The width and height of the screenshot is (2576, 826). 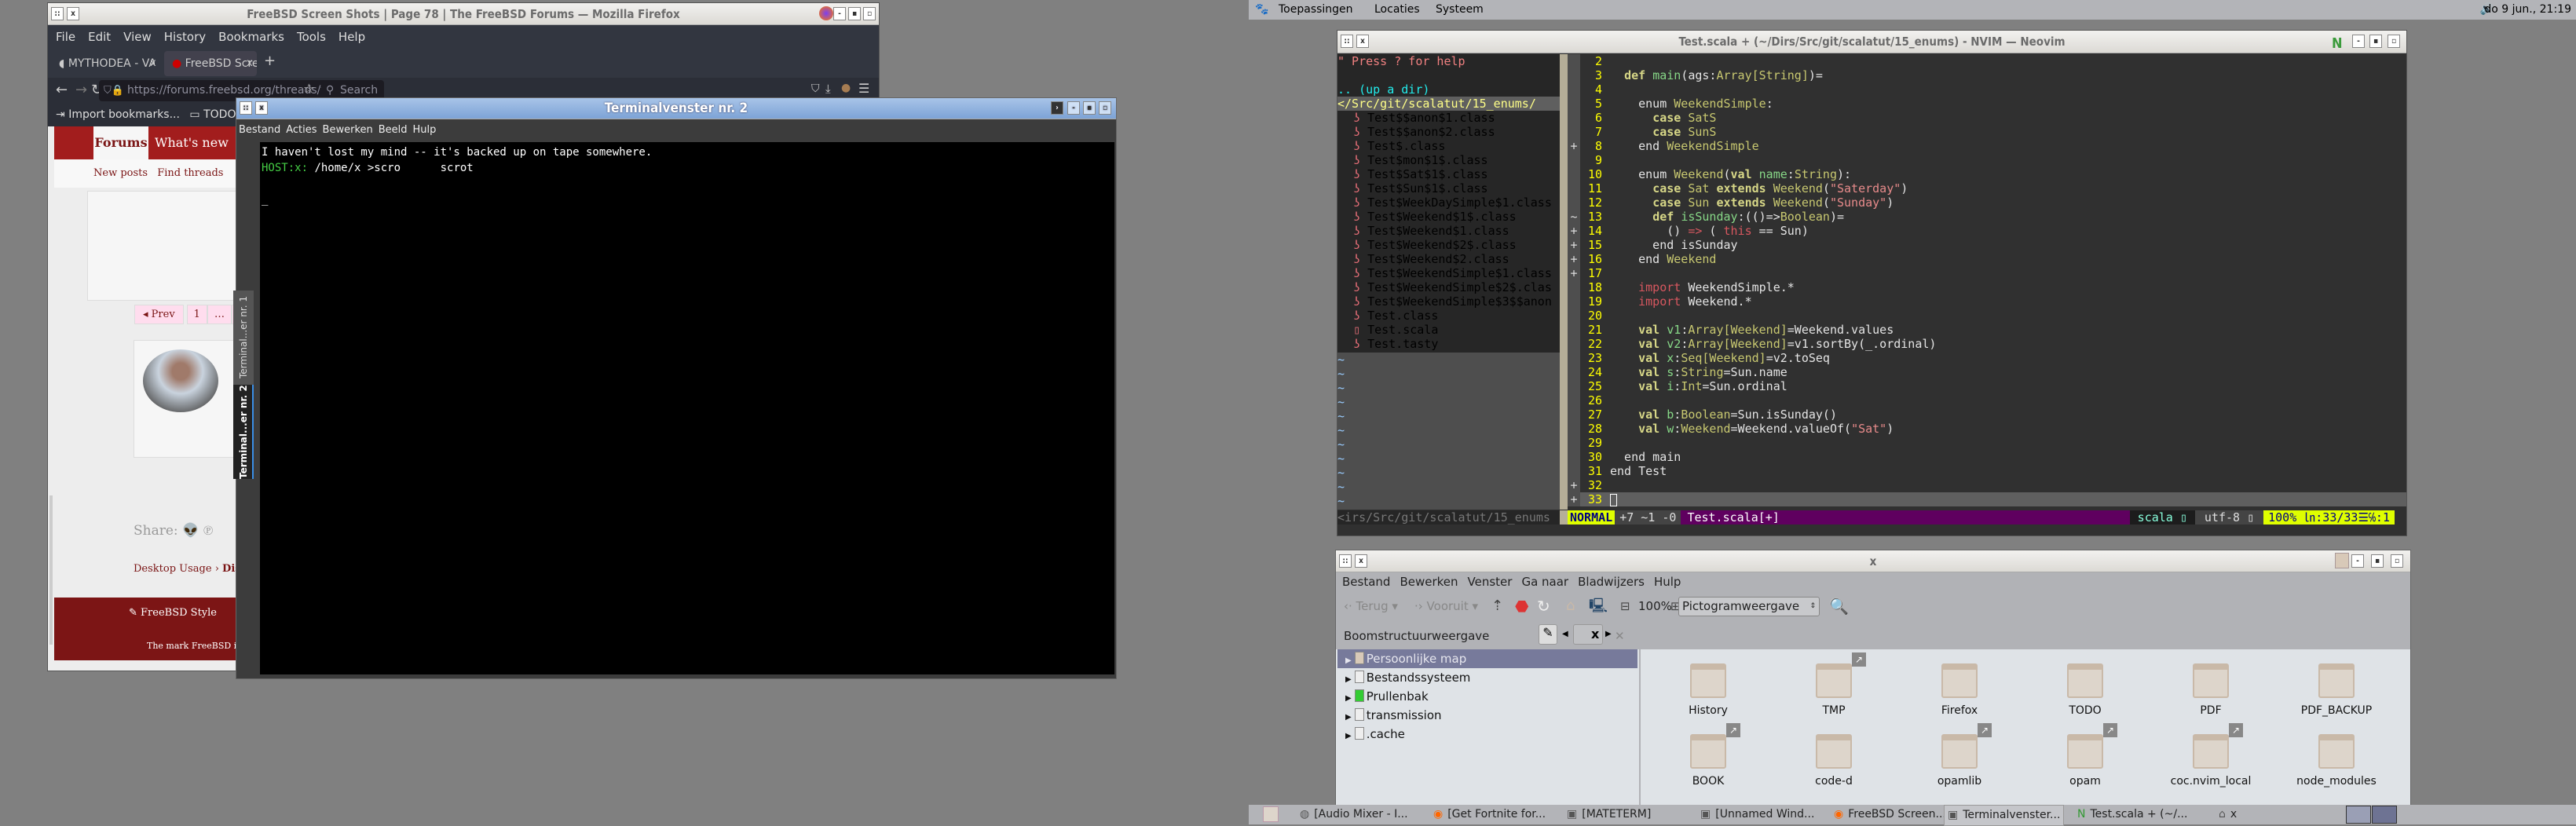 I want to click on up-icon: ⇡, so click(x=1497, y=606).